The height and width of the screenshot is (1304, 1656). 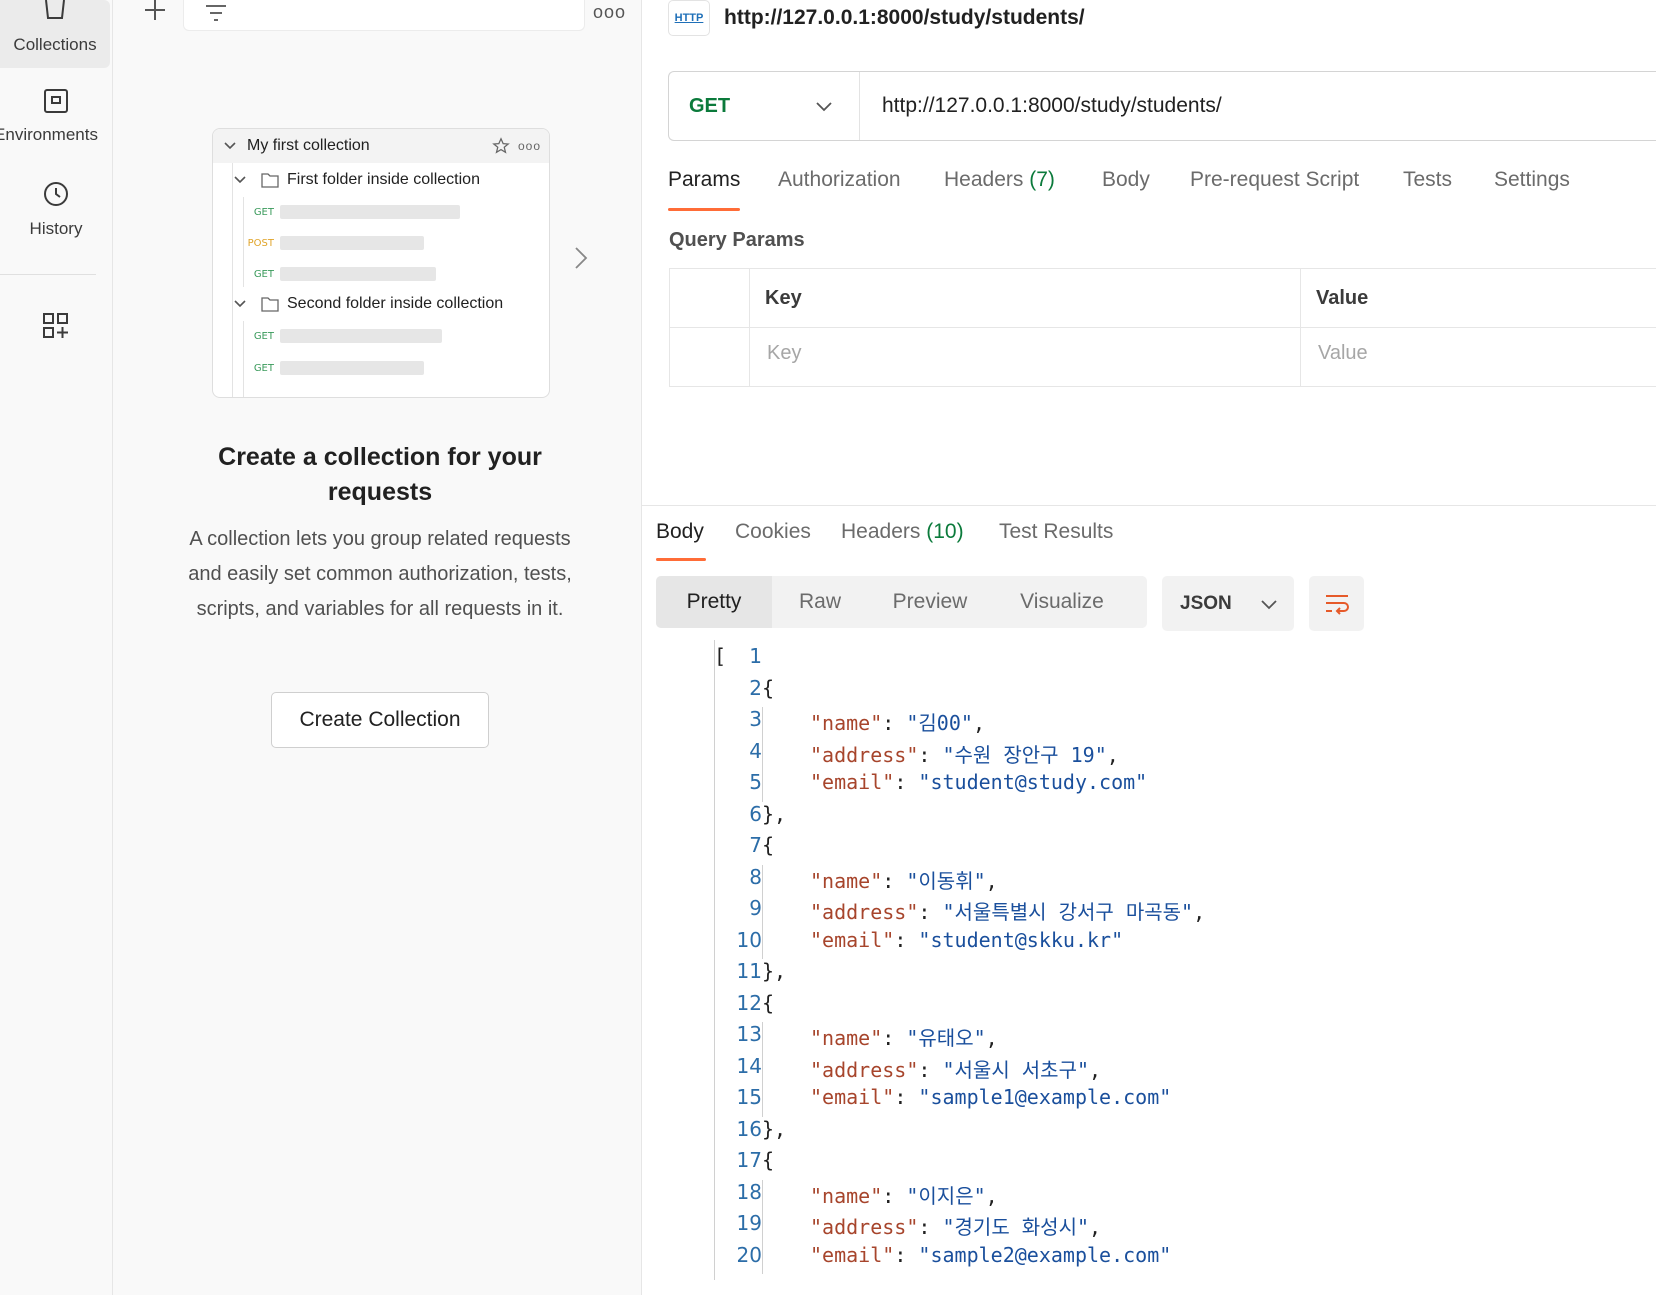 What do you see at coordinates (764, 106) in the screenshot?
I see `method-select: GET` at bounding box center [764, 106].